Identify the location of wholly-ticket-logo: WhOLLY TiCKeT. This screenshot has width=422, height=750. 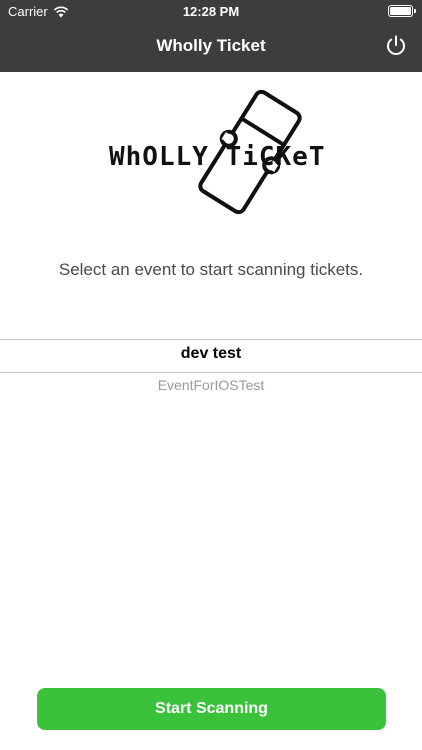
(215, 154).